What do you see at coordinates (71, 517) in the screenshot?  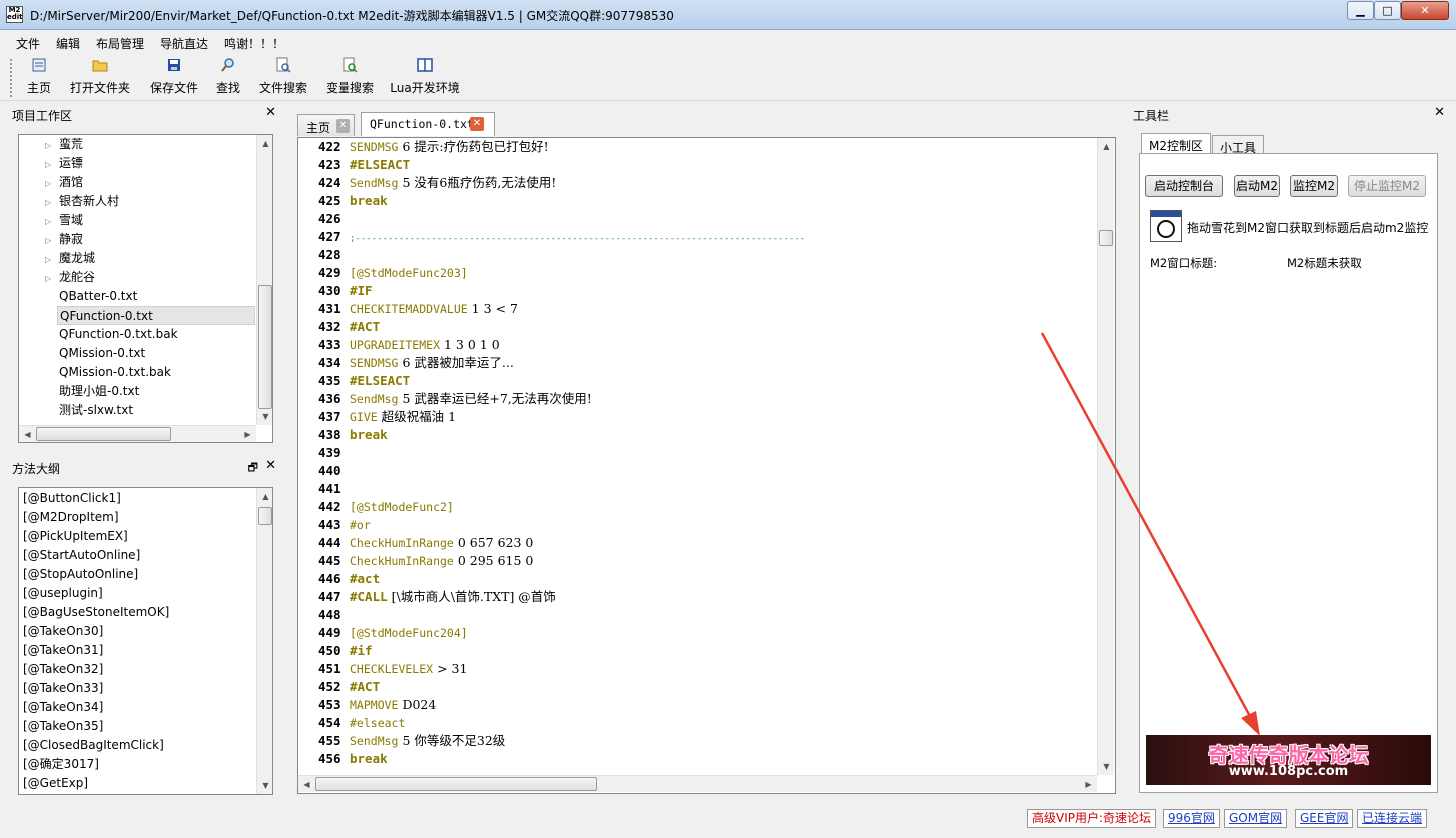 I see `outline-item: [@M2DropItem]` at bounding box center [71, 517].